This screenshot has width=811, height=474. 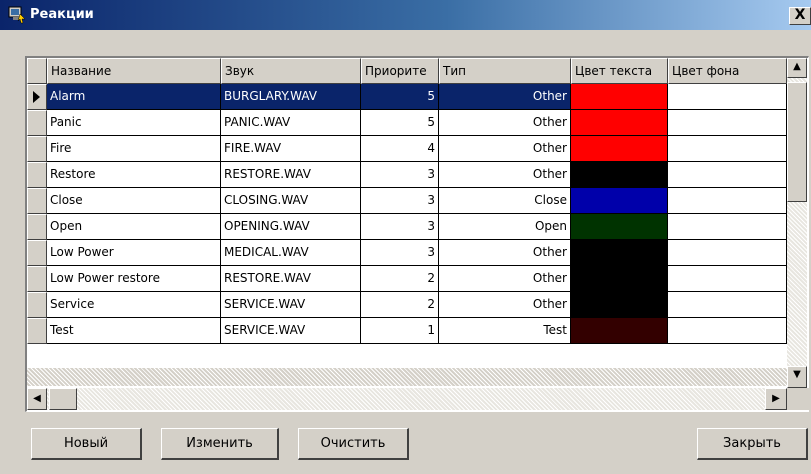 I want to click on cell-sound: PANIC.WAV, so click(x=291, y=123).